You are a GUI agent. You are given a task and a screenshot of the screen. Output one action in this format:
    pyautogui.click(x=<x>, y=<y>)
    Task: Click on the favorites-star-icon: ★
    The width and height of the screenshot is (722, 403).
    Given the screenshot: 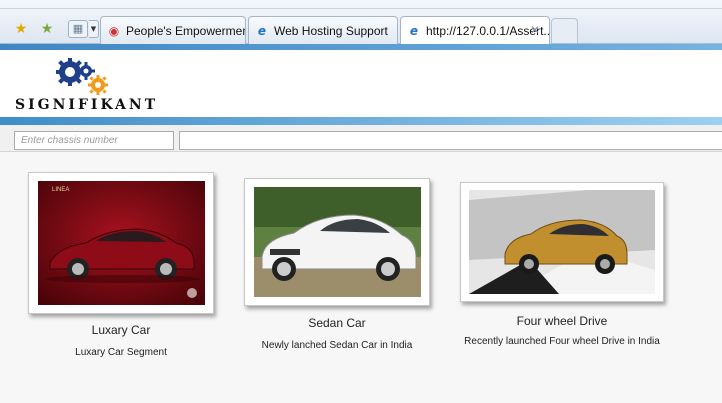 What is the action you would take?
    pyautogui.click(x=21, y=29)
    